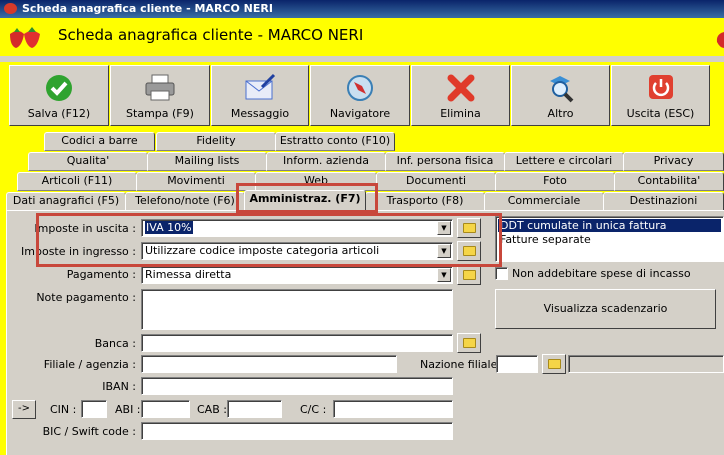 The width and height of the screenshot is (724, 455). I want to click on chevron-down-icon: ▼, so click(444, 275).